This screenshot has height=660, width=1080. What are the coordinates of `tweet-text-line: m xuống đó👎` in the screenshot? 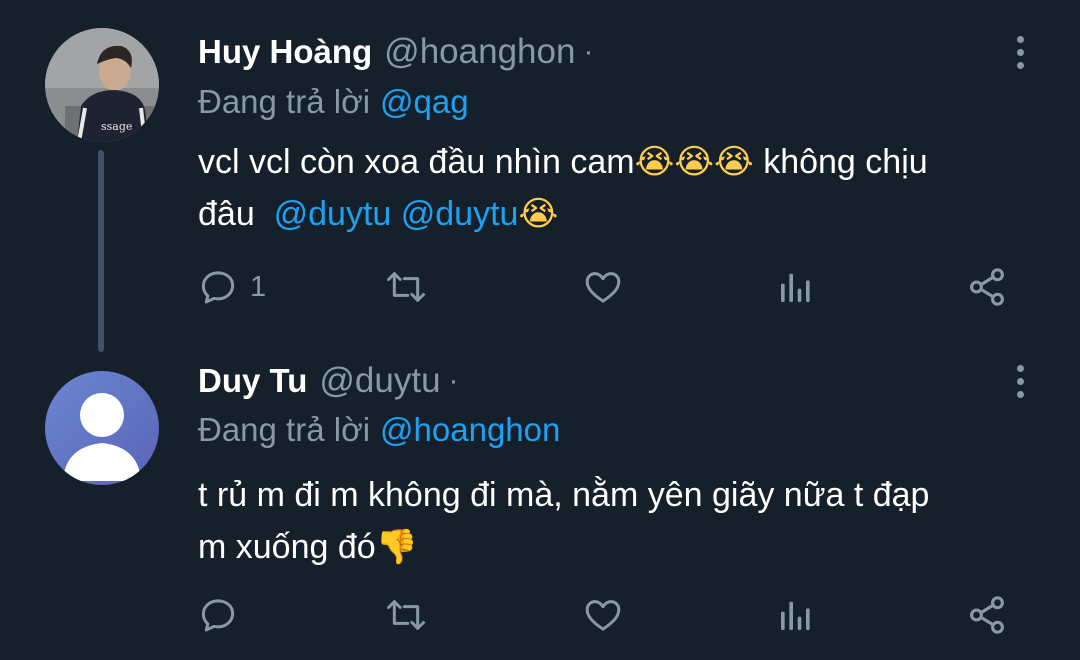 It's located at (308, 547).